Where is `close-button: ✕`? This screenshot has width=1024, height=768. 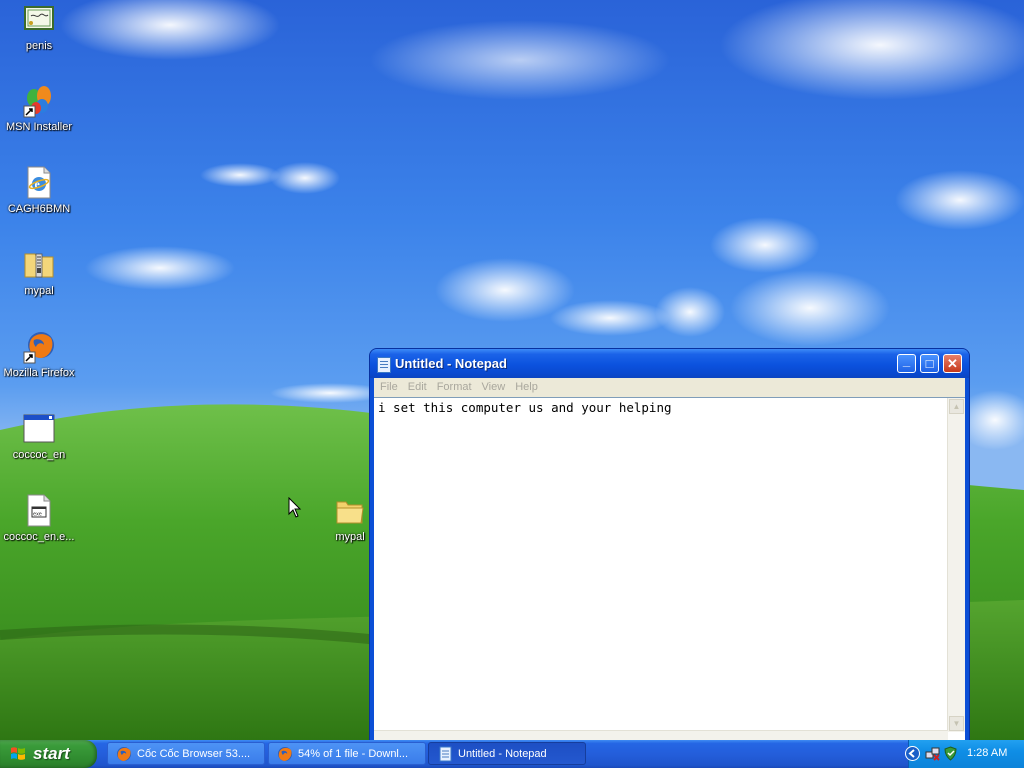 close-button: ✕ is located at coordinates (952, 363).